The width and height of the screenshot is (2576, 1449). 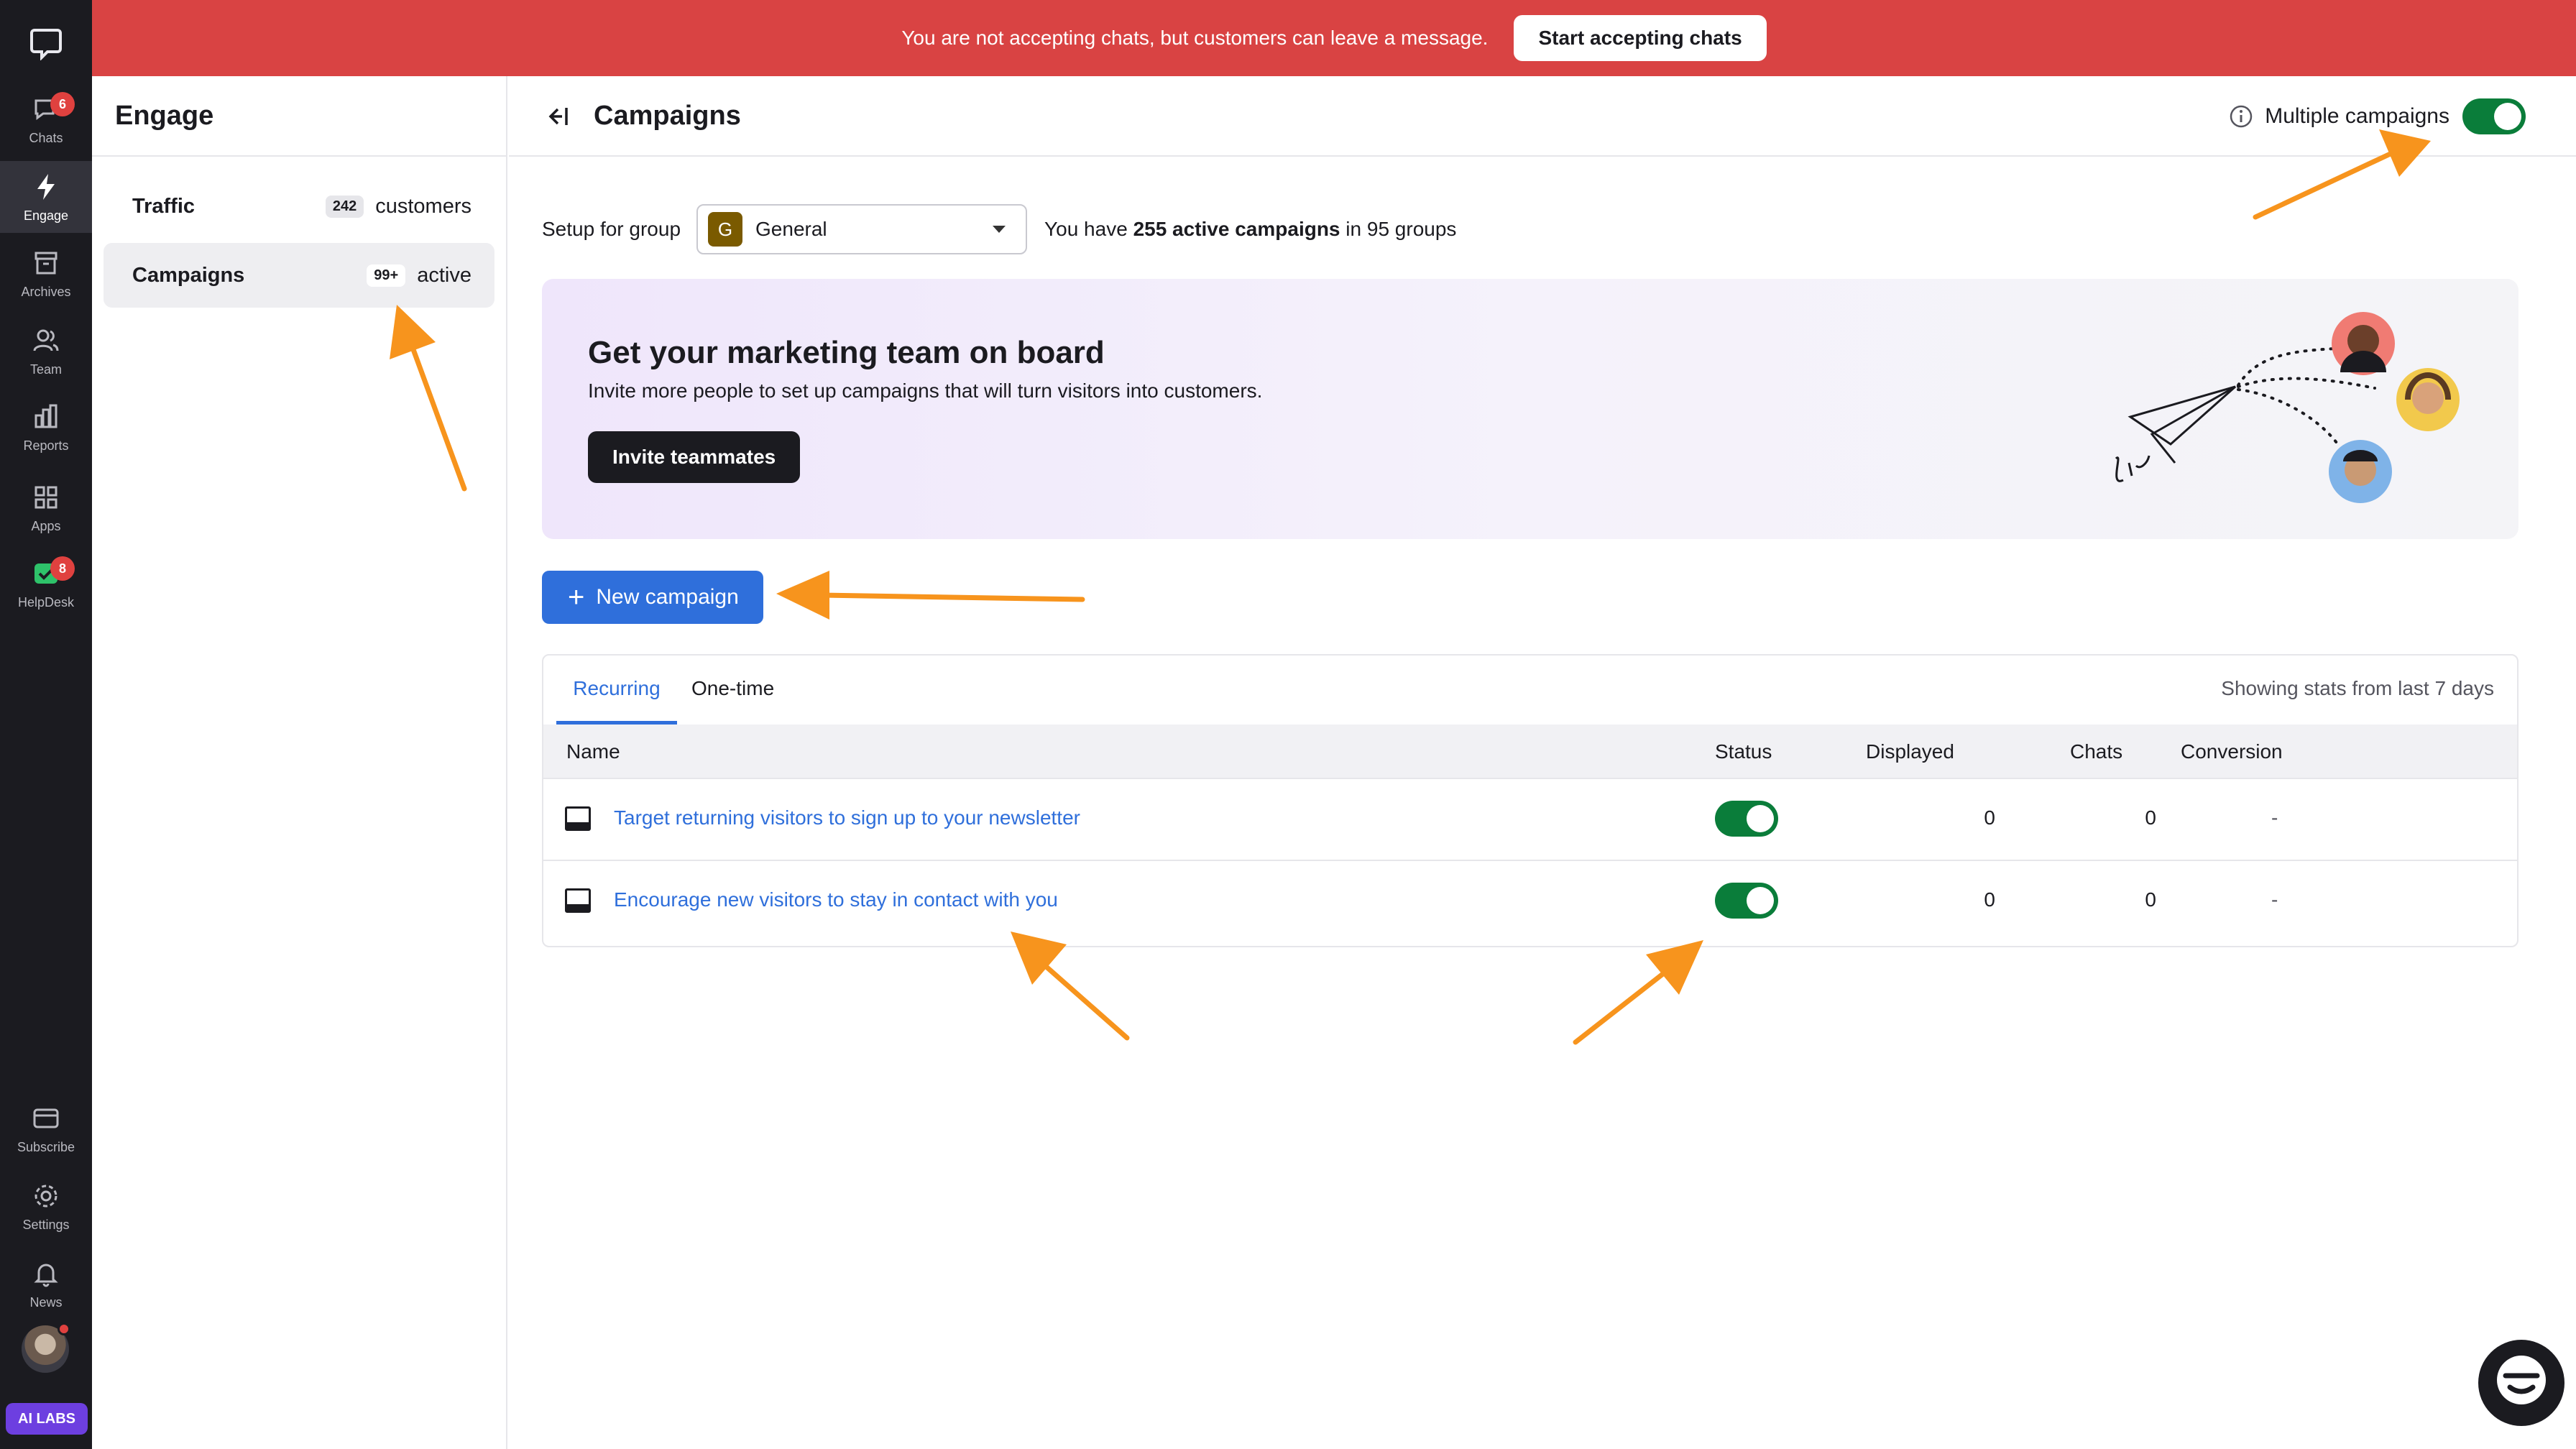 What do you see at coordinates (46, 43) in the screenshot?
I see `app-logo-icon` at bounding box center [46, 43].